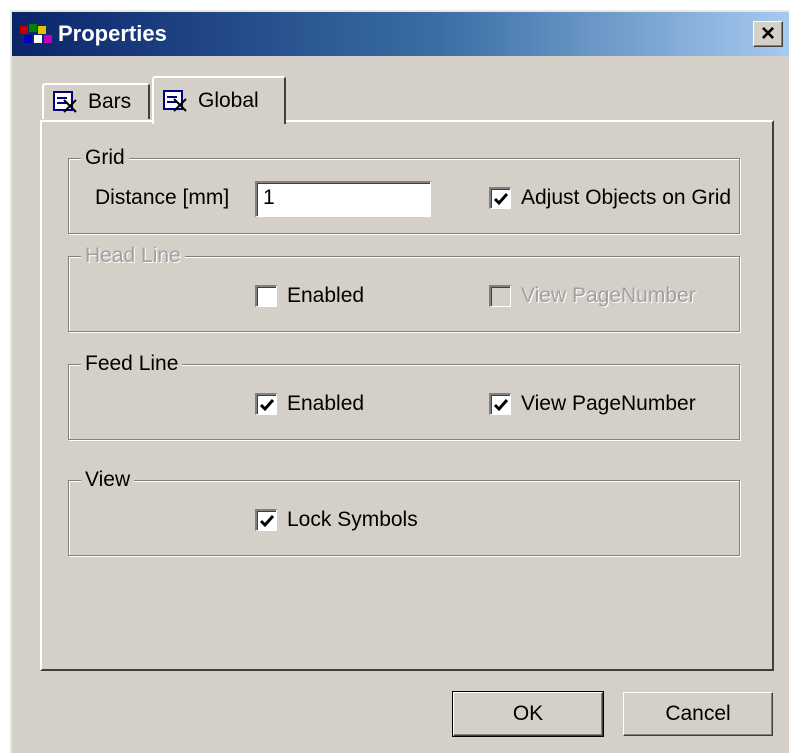 The image size is (791, 753). I want to click on title-bar: Properties ×, so click(400, 34).